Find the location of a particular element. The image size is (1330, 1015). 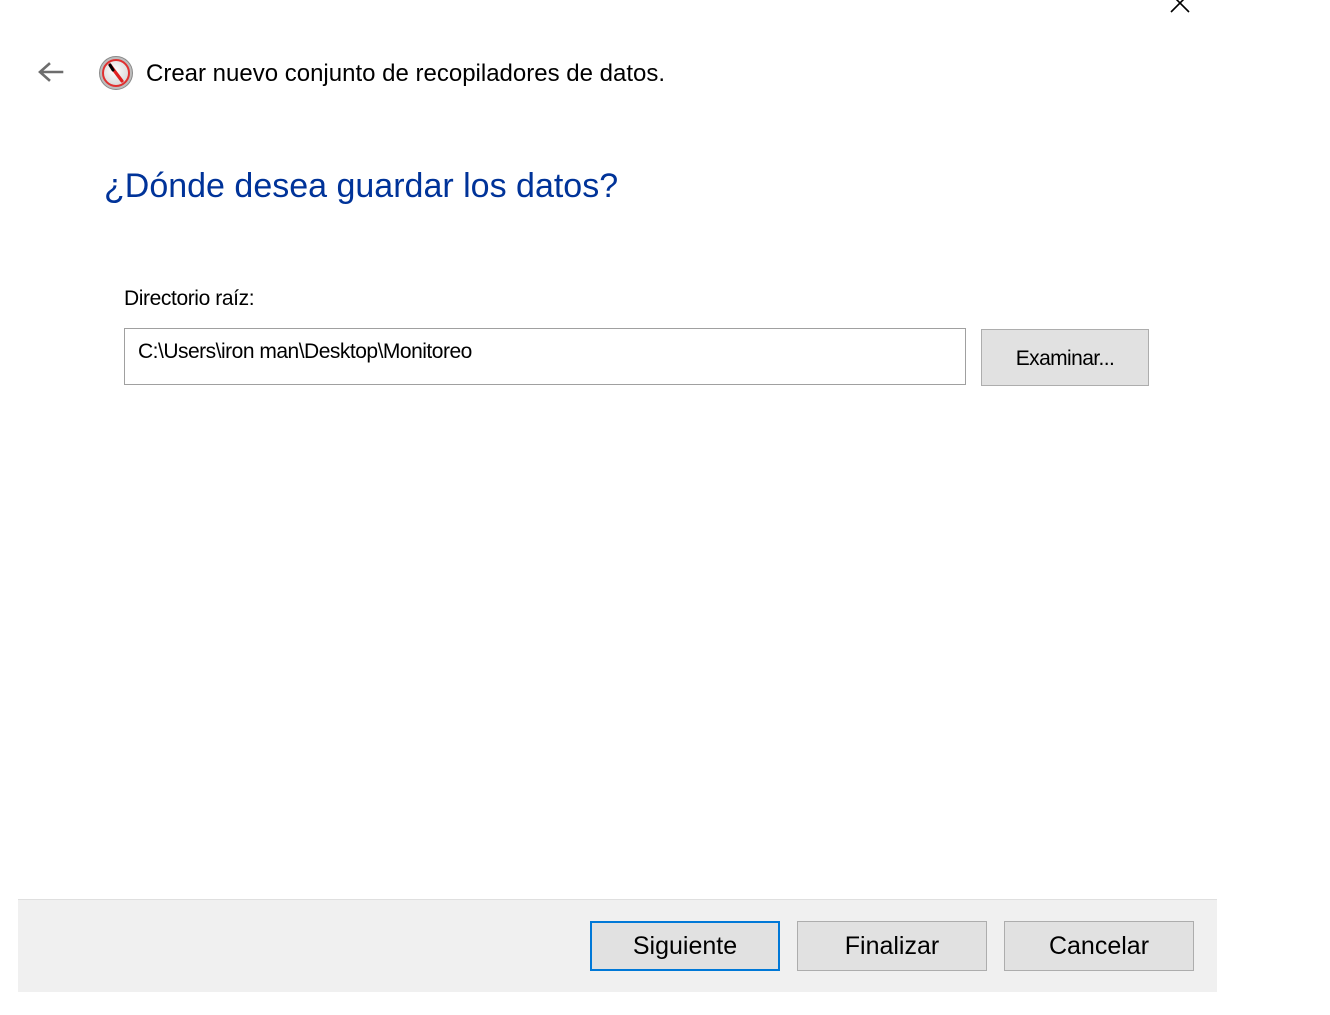

close-icon is located at coordinates (1180, 6).